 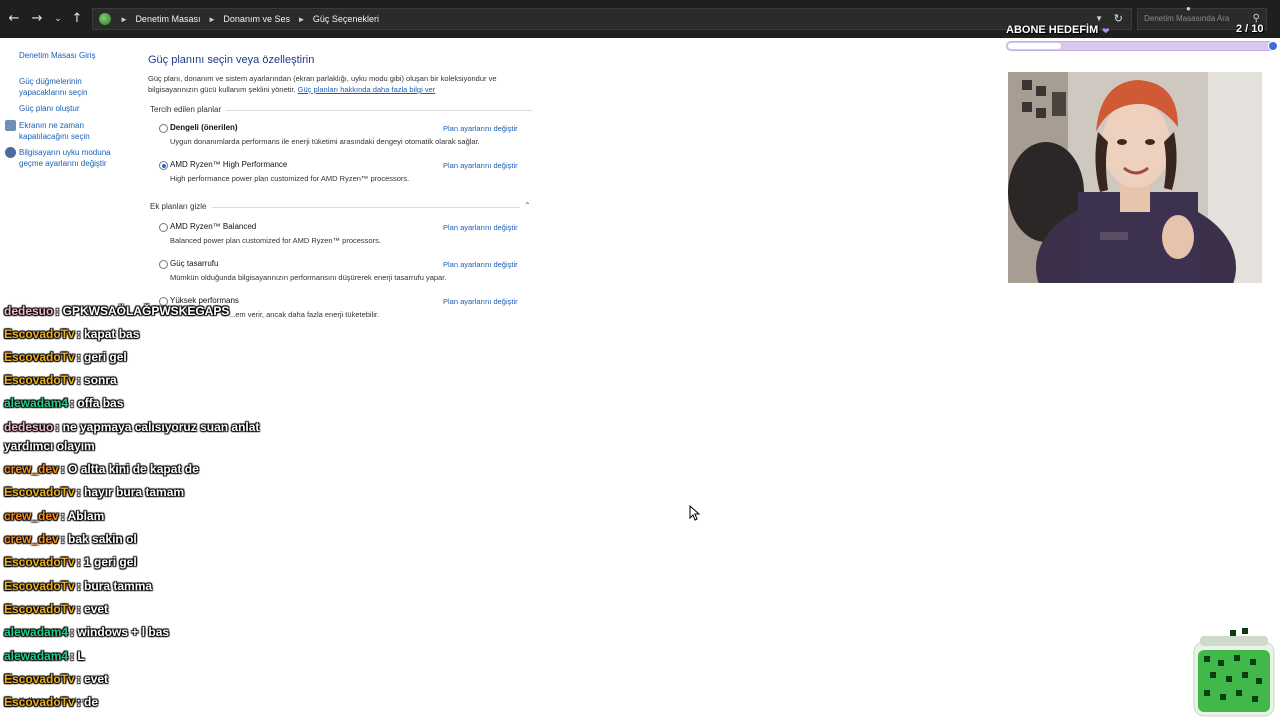 What do you see at coordinates (163, 165) in the screenshot?
I see `plan-radio-amd-high-performance` at bounding box center [163, 165].